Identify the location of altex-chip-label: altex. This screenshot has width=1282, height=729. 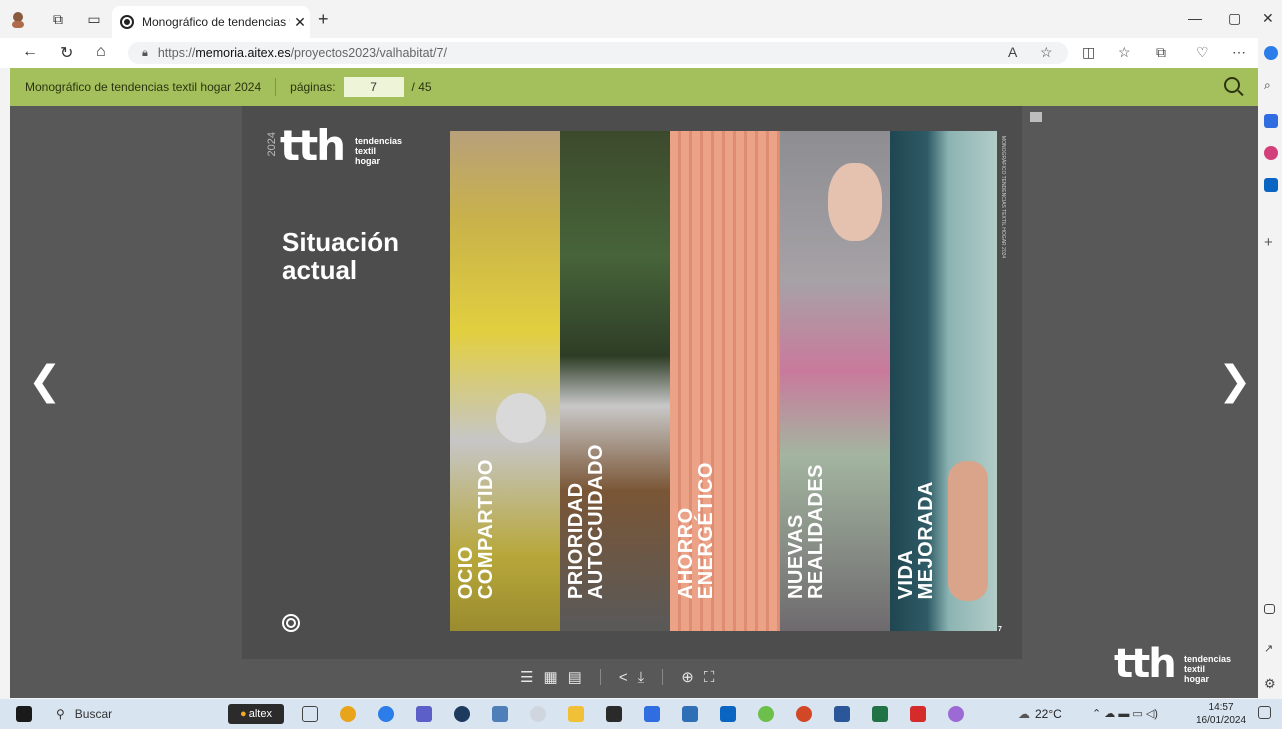
(260, 714).